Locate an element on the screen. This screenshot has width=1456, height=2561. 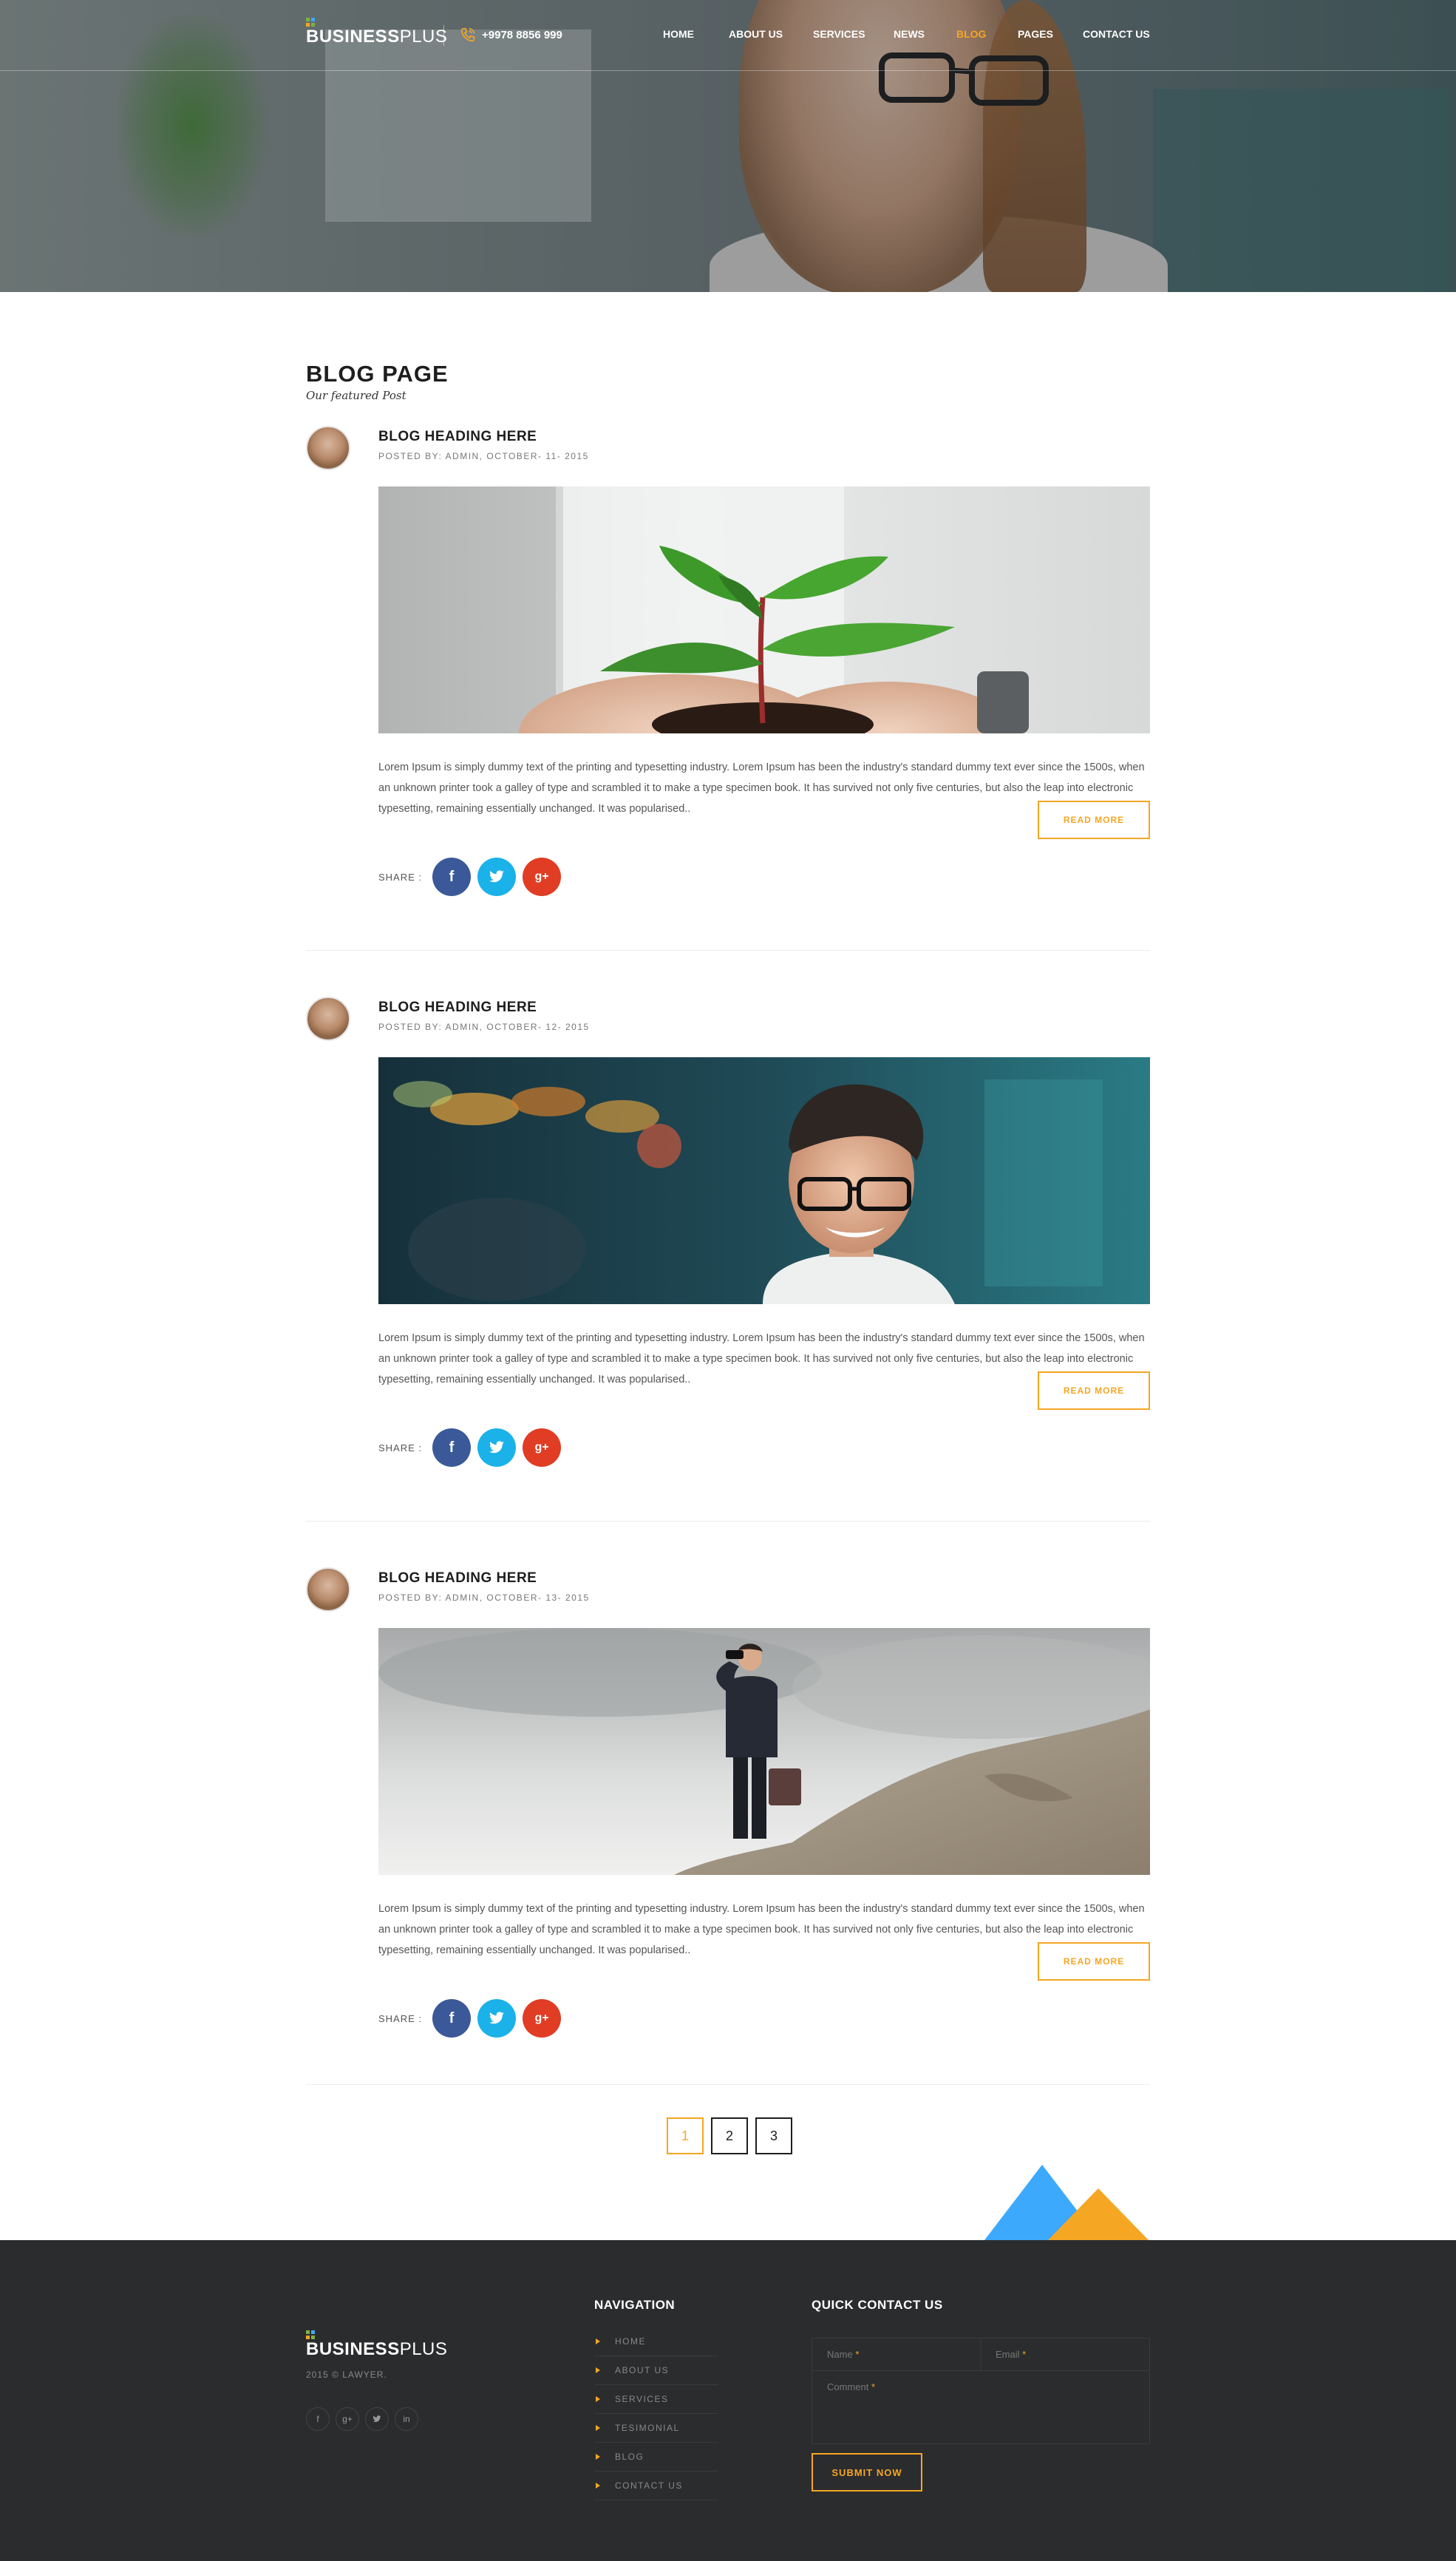
name-placeholder: Name is located at coordinates (840, 2354).